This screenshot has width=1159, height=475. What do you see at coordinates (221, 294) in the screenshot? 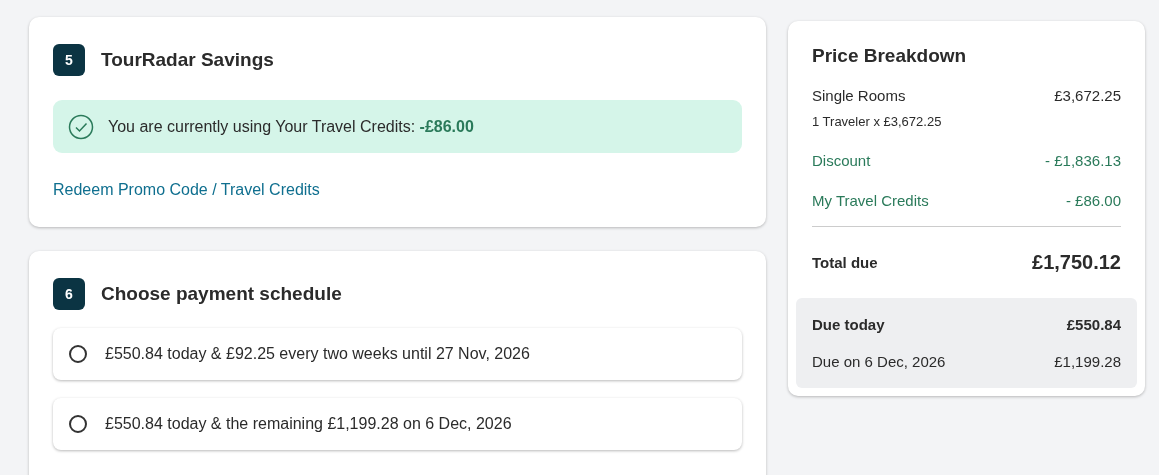
I see `section-title: Choose payment schedule` at bounding box center [221, 294].